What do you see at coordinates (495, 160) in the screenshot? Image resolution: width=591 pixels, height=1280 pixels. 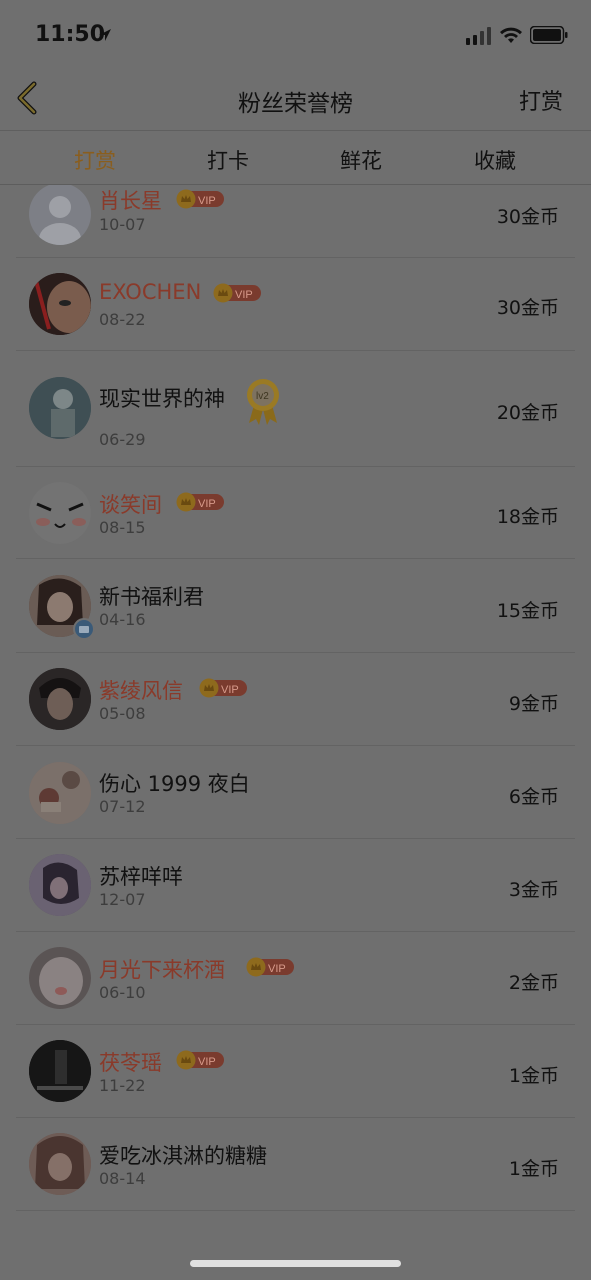 I see `tab-favorites: 收藏` at bounding box center [495, 160].